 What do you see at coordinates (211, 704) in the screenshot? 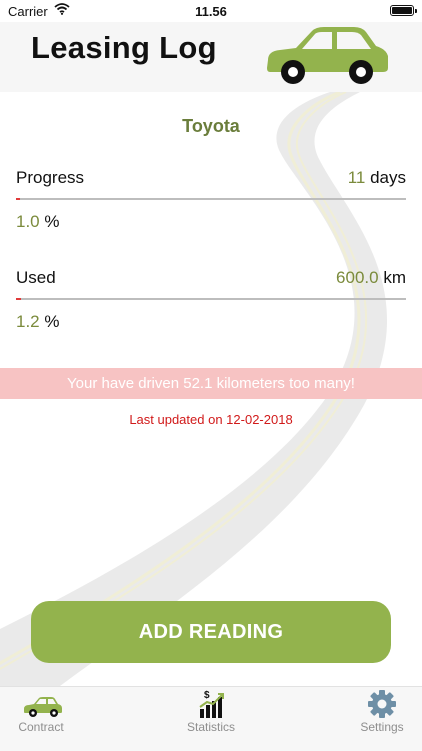
I see `stats-chart-icon: $` at bounding box center [211, 704].